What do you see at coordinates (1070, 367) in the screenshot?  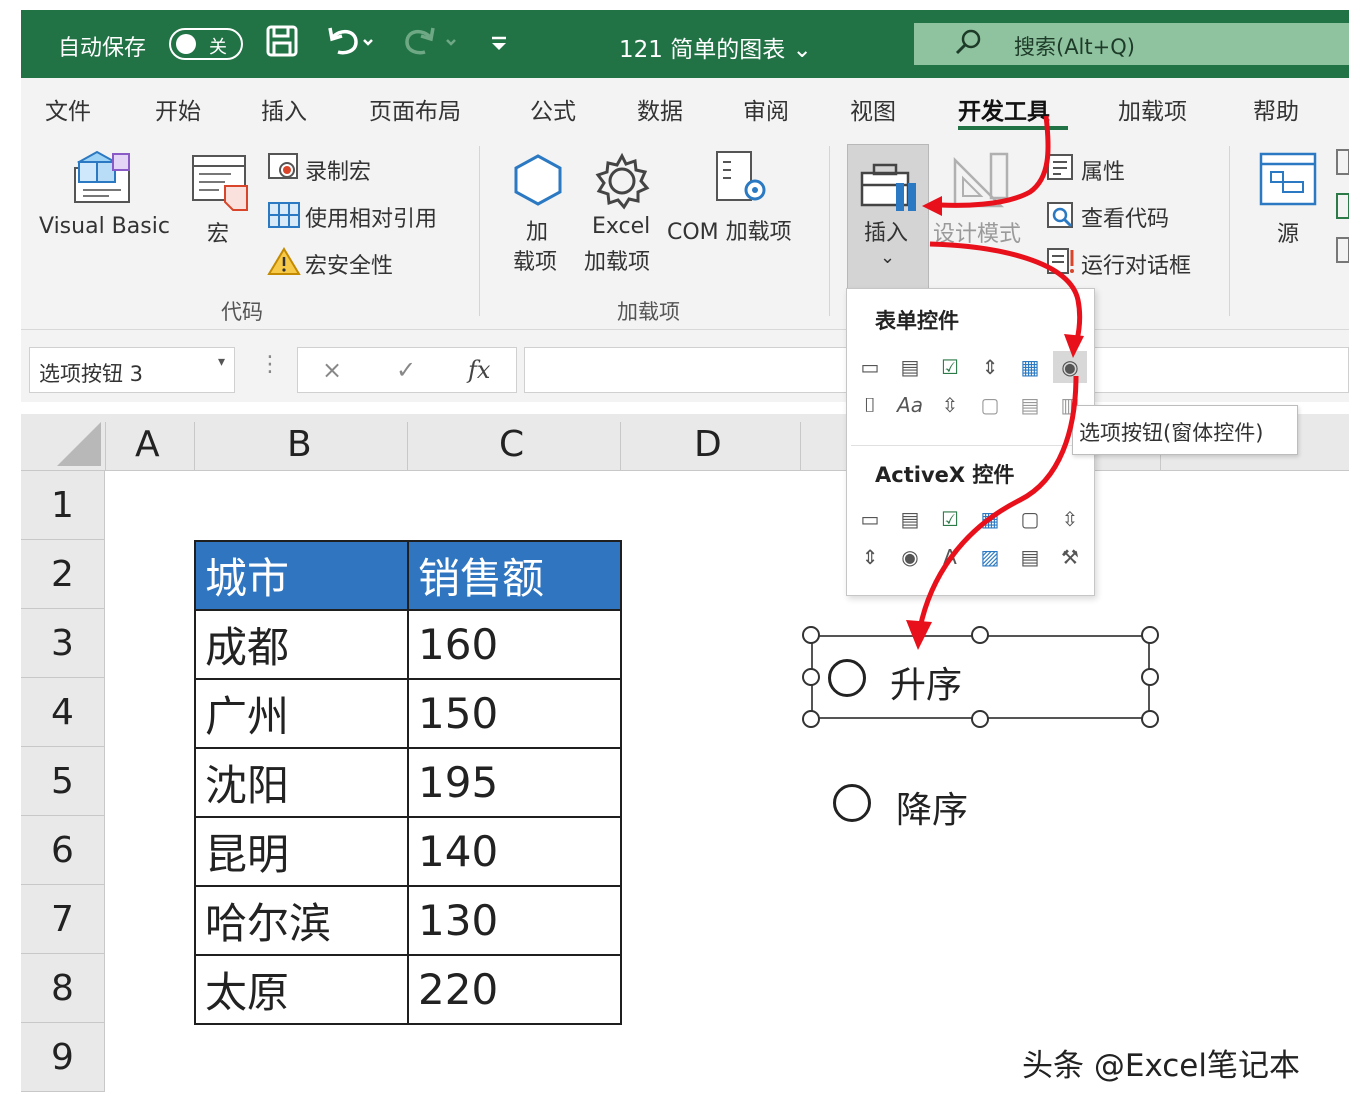 I see `option-button-icon: ◉` at bounding box center [1070, 367].